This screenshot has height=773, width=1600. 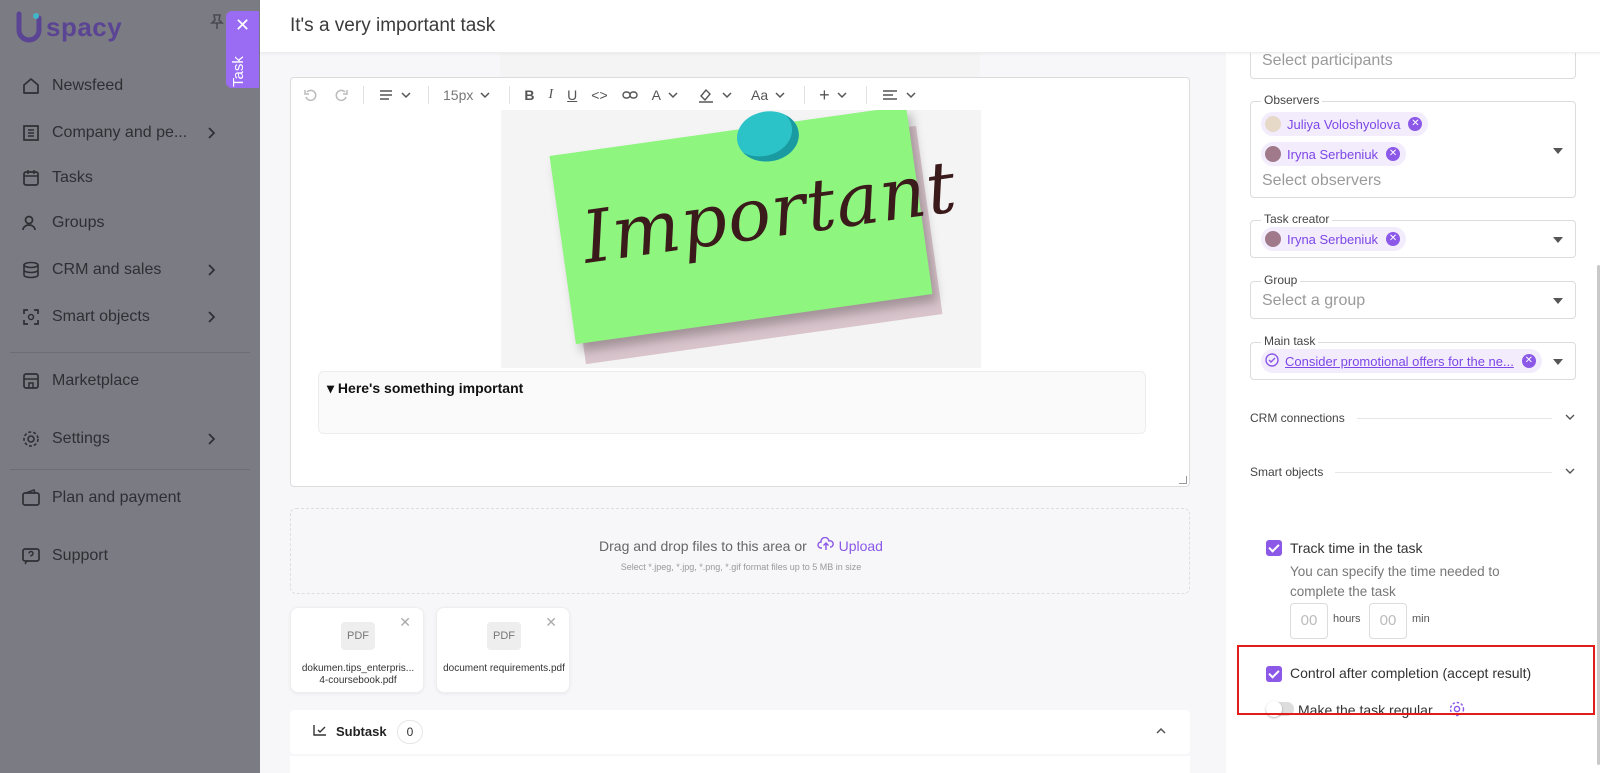 What do you see at coordinates (741, 239) in the screenshot?
I see `important-image: Important` at bounding box center [741, 239].